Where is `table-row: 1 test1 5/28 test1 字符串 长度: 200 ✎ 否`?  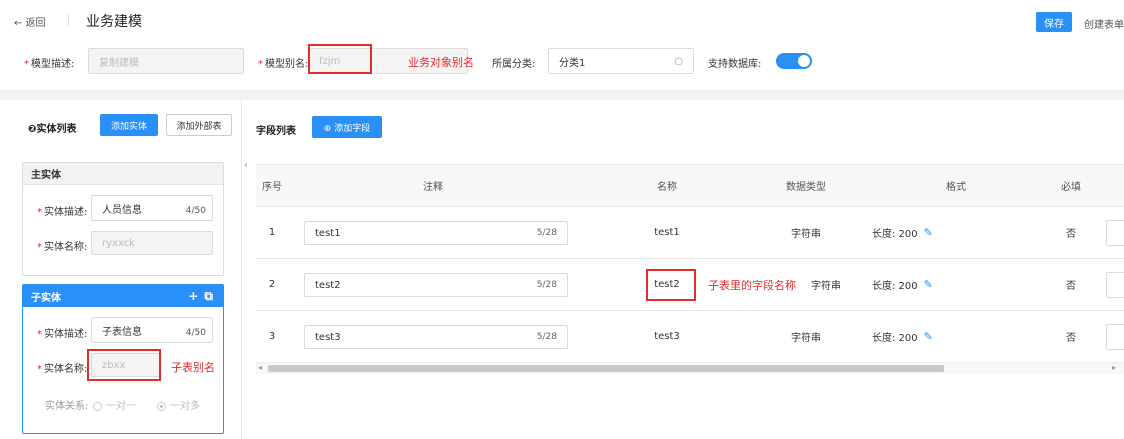
table-row: 1 test1 5/28 test1 字符串 长度: 200 ✎ 否 is located at coordinates (690, 233).